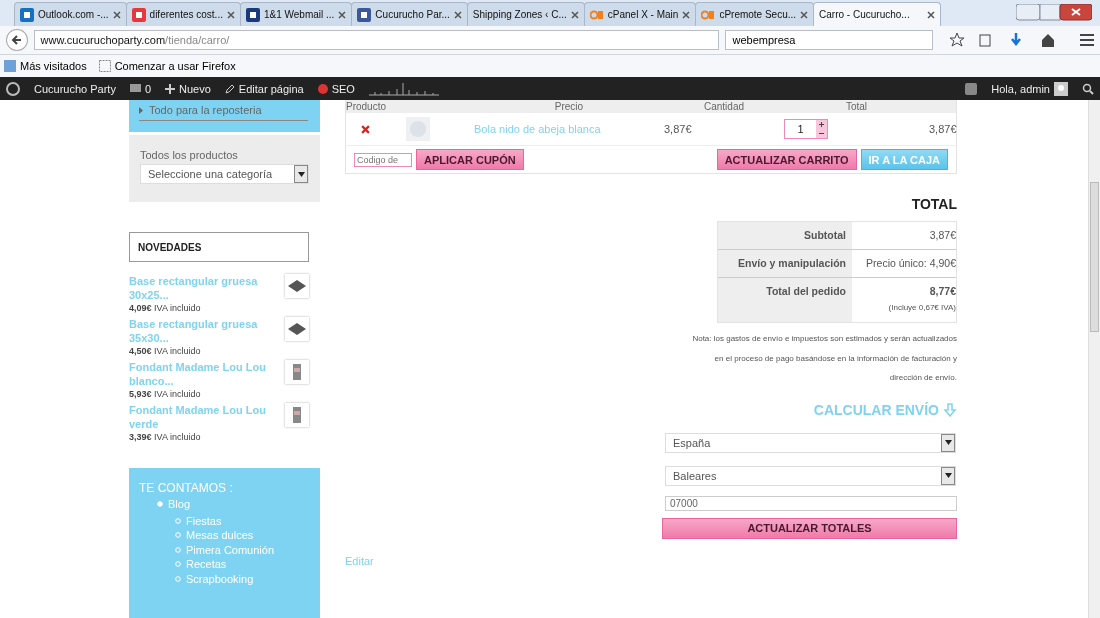 This screenshot has width=1100, height=618. What do you see at coordinates (829, 40) in the screenshot?
I see `search-field: webempresa` at bounding box center [829, 40].